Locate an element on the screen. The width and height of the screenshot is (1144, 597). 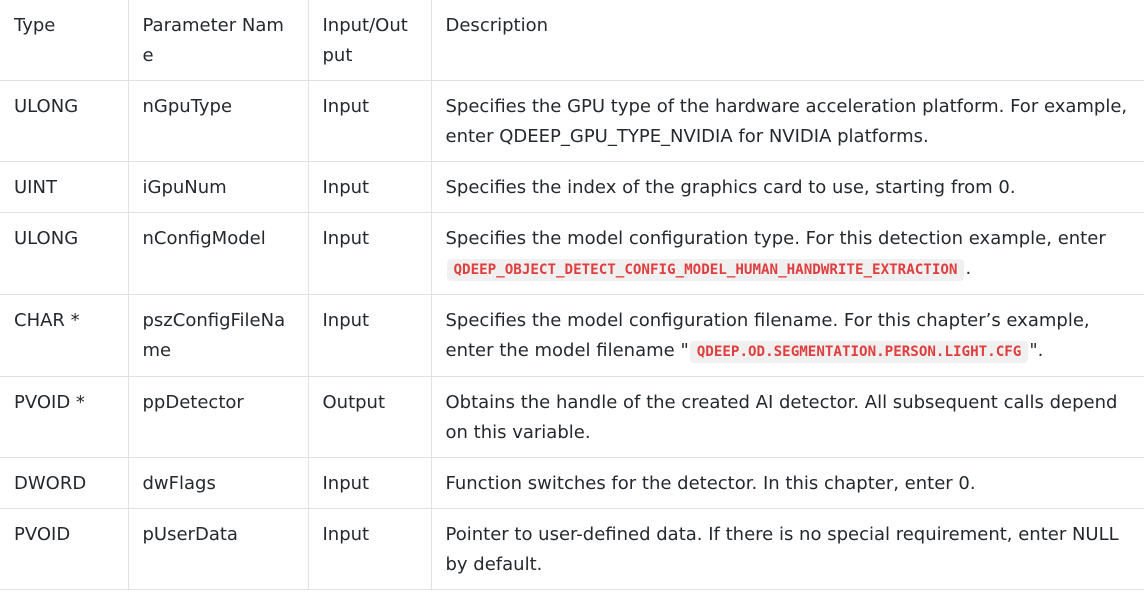
cell-type: CHAR * is located at coordinates (64, 335).